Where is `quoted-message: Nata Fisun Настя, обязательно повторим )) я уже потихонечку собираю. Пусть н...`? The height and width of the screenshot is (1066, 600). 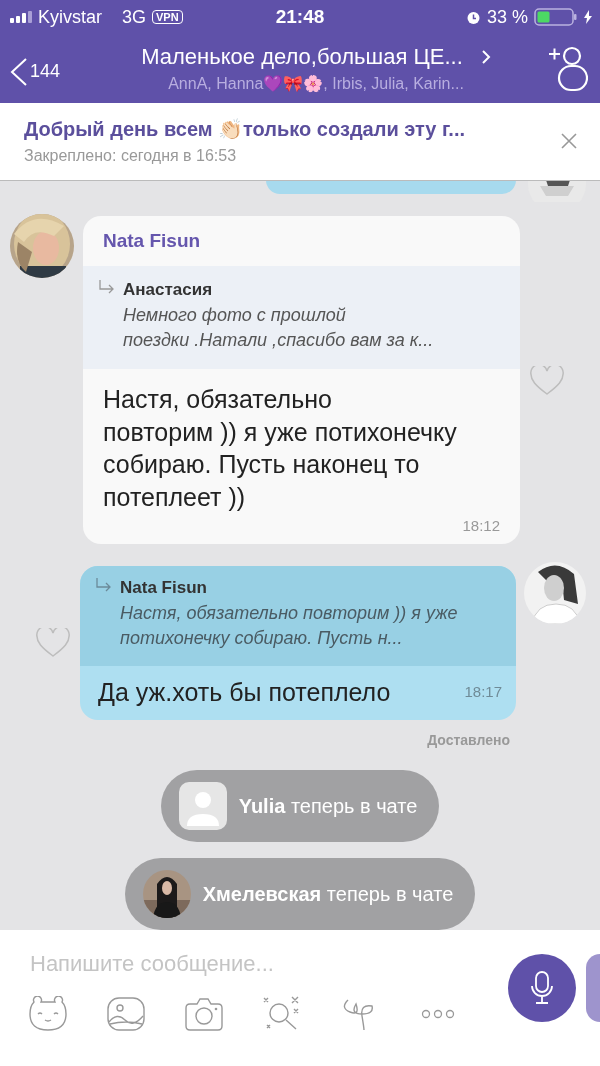
quoted-message: Nata Fisun Настя, обязательно повторим )) я уже потихонечку собираю. Пусть н... is located at coordinates (298, 616).